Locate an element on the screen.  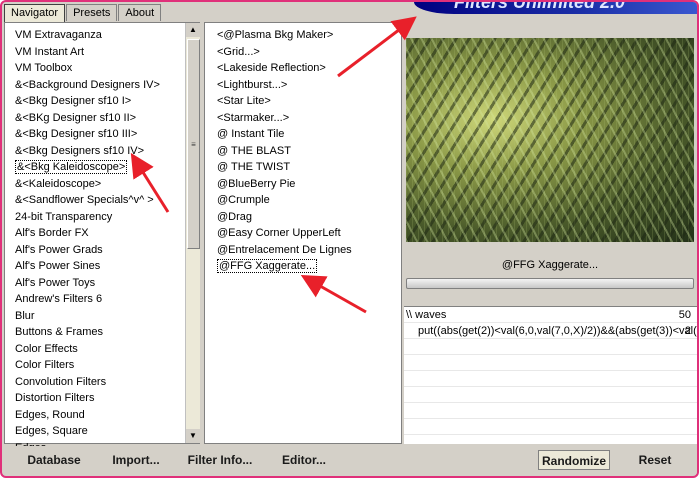
category-label: VM Extravaganza is located at coordinates (58, 35).